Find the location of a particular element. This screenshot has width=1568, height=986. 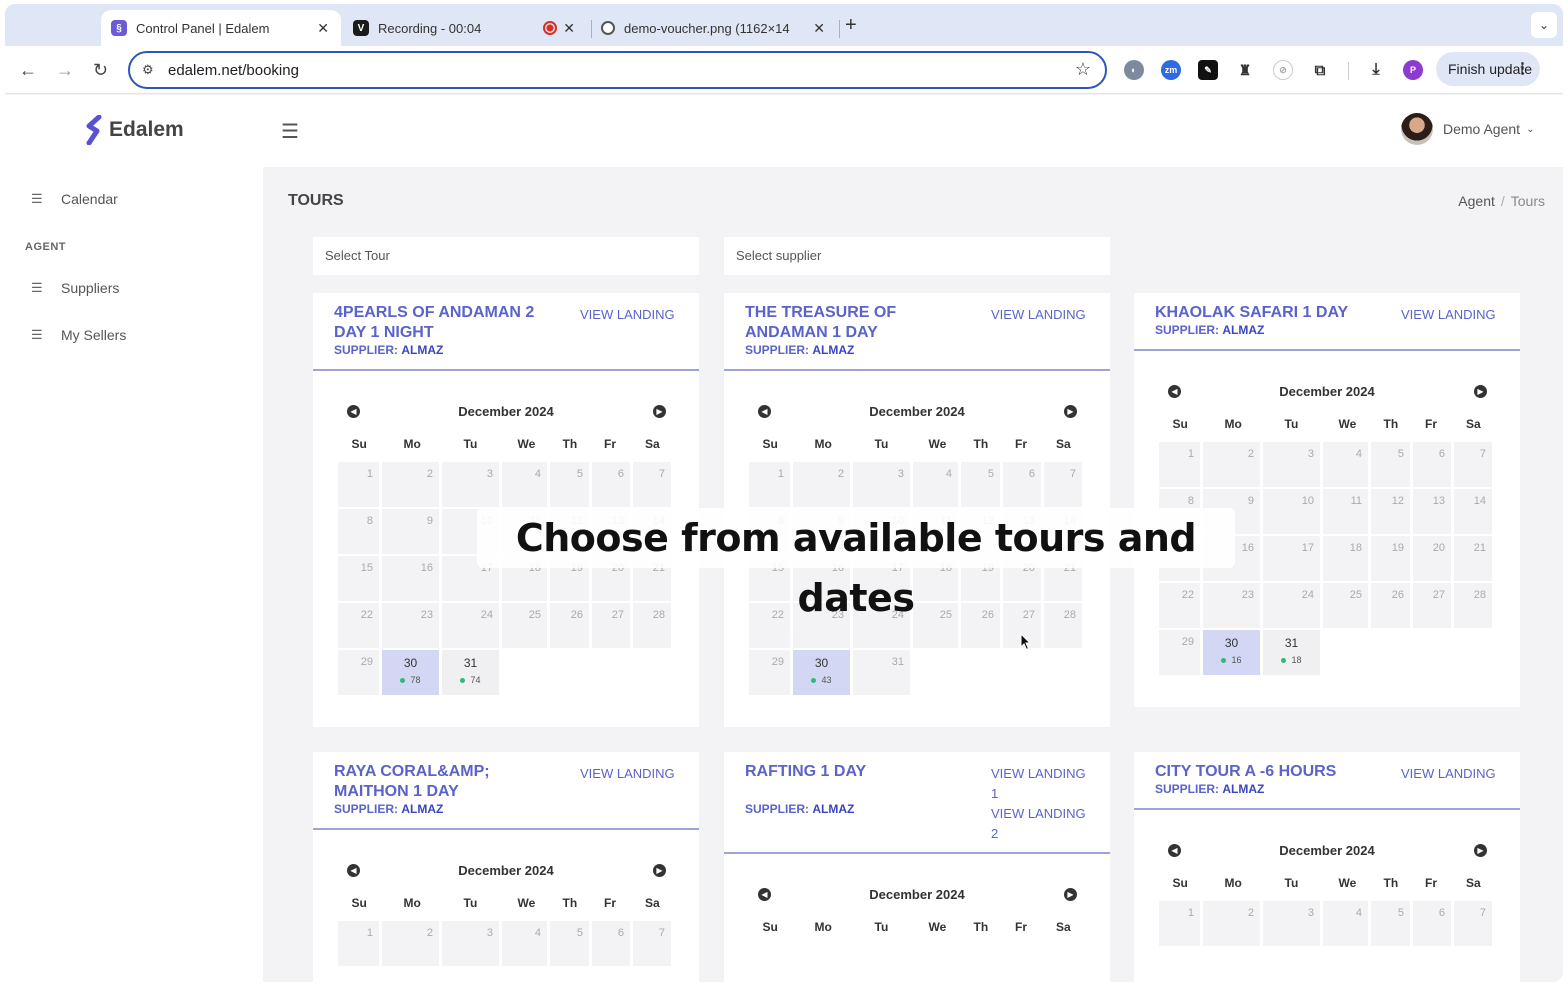

day-number: 31 is located at coordinates (1291, 643).